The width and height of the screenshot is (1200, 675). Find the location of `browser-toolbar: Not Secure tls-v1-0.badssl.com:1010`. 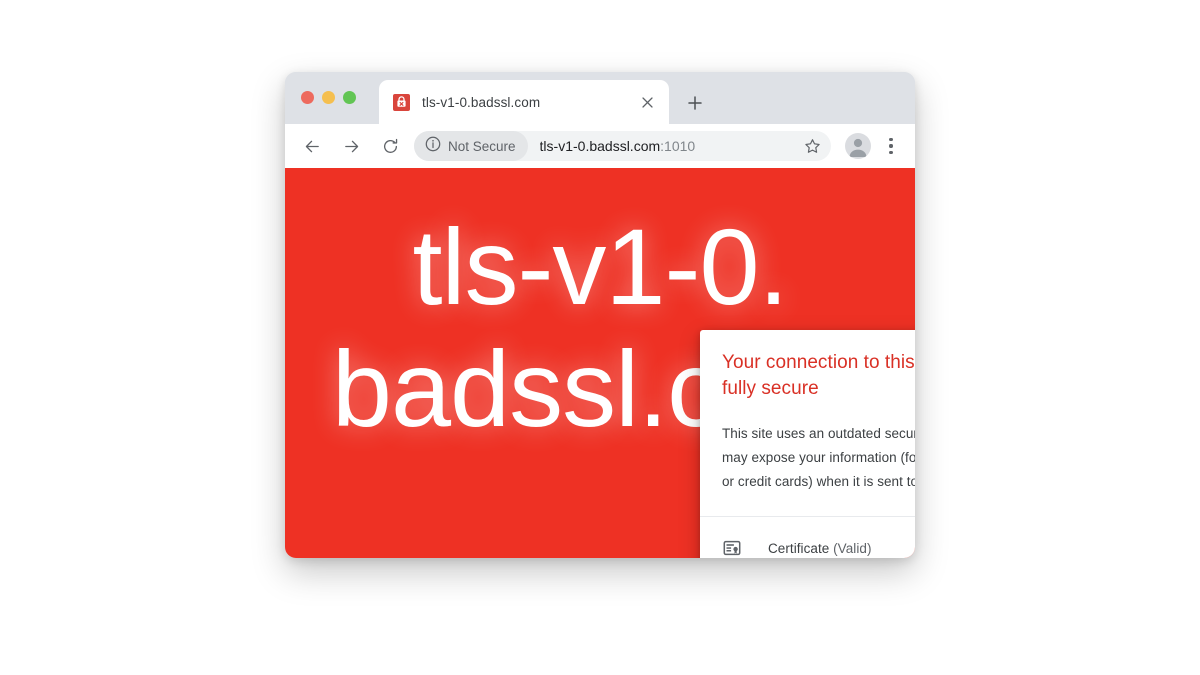

browser-toolbar: Not Secure tls-v1-0.badssl.com:1010 is located at coordinates (600, 146).